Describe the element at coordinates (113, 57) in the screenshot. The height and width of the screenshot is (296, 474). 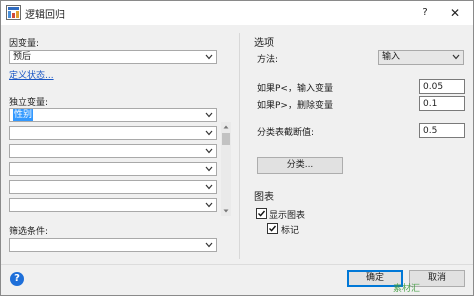
I see `dependent-variable-select: 预后` at that location.